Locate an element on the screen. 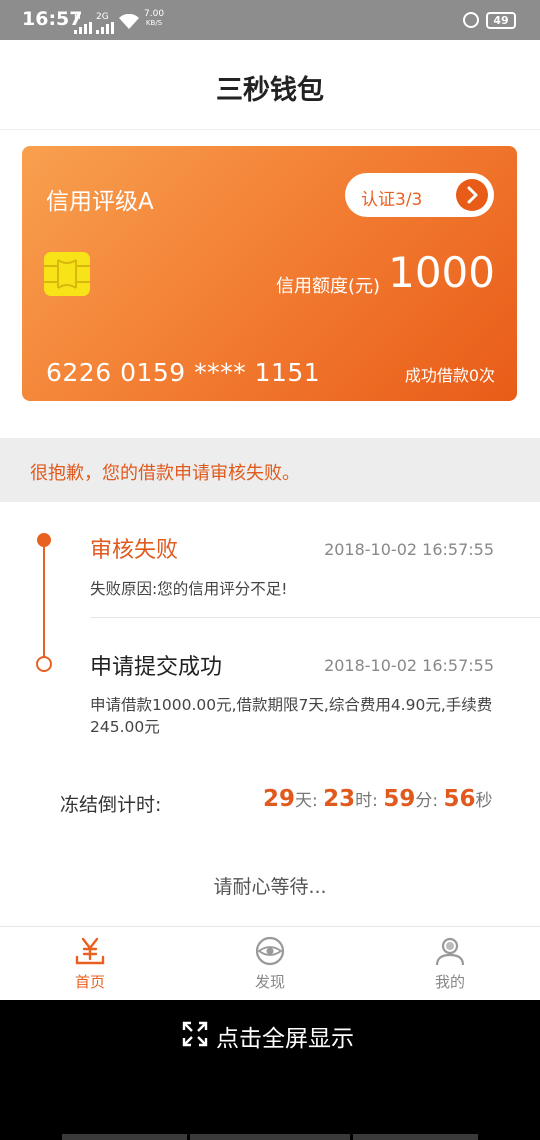  signal-2-icon is located at coordinates (105, 28).